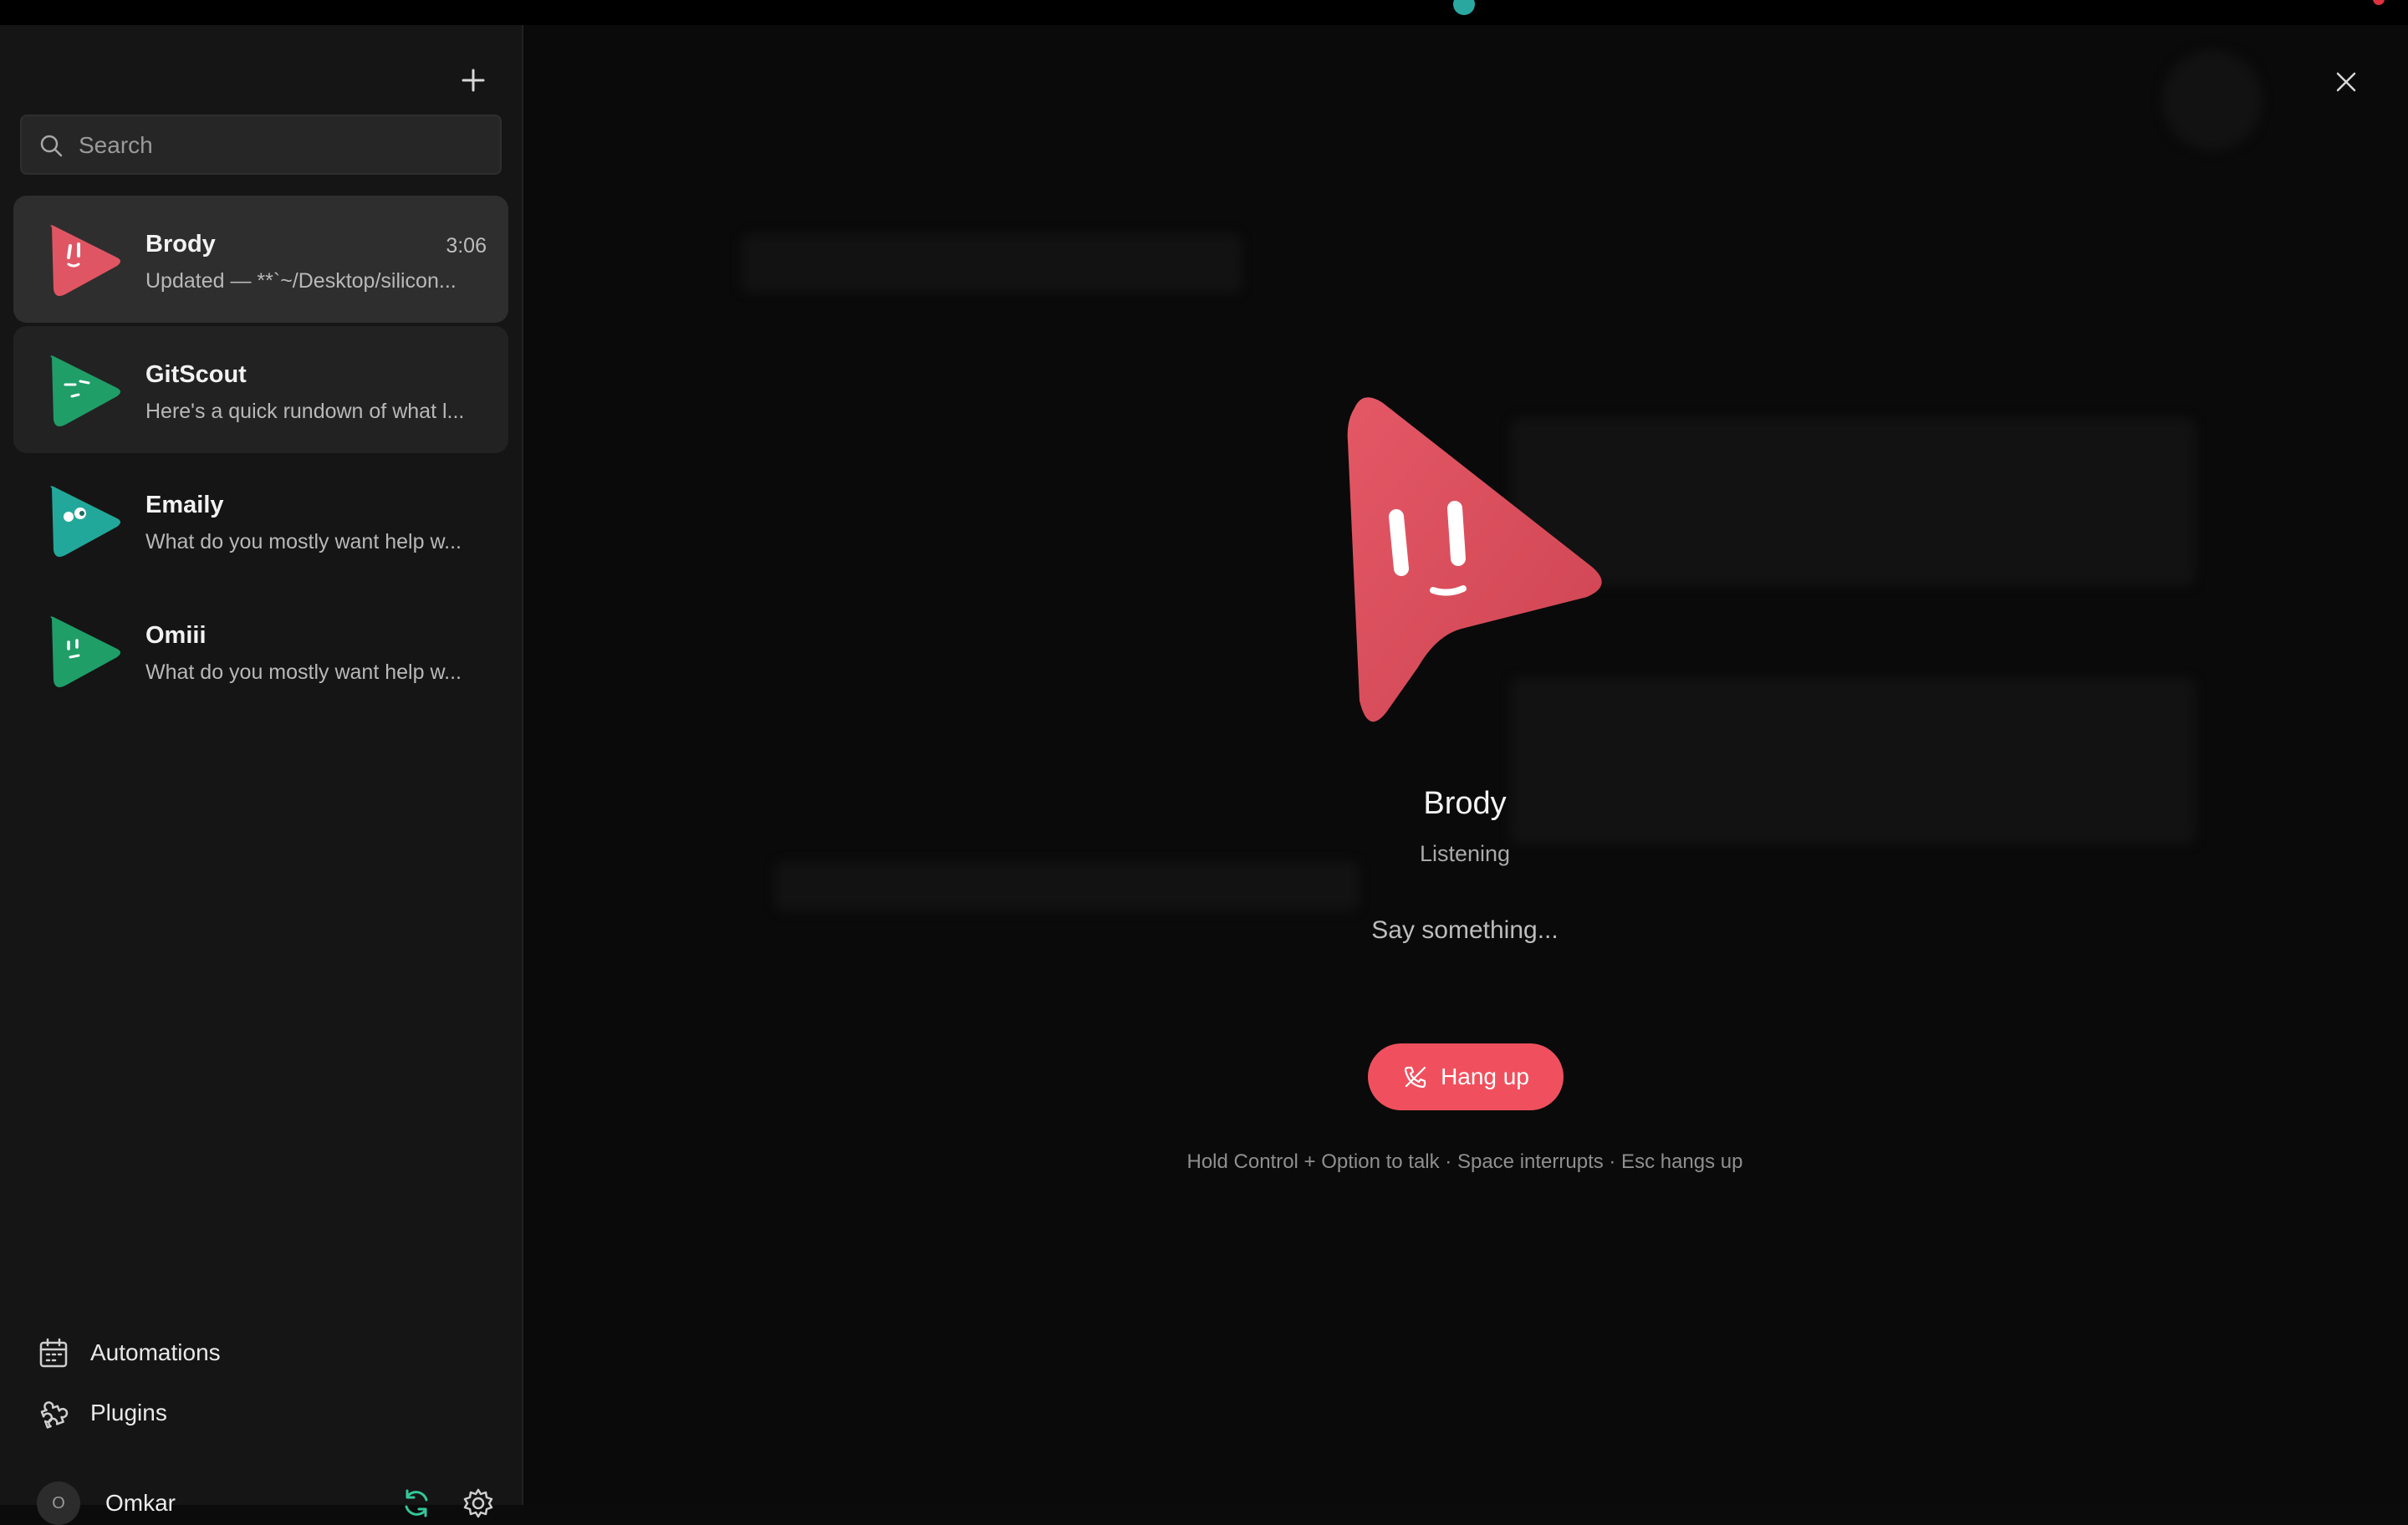 Image resolution: width=2408 pixels, height=1525 pixels. What do you see at coordinates (417, 1503) in the screenshot?
I see `sync-icon` at bounding box center [417, 1503].